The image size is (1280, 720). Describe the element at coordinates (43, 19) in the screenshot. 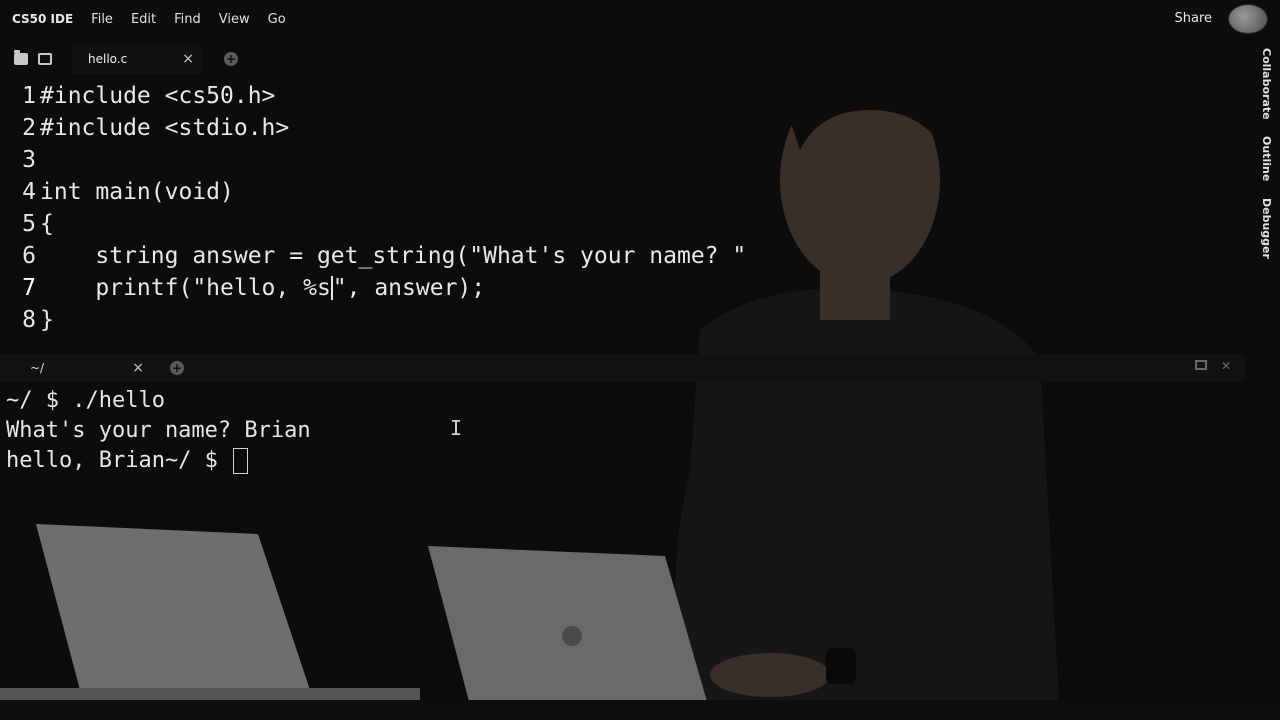

I see `app-brand: CS50 IDE` at that location.